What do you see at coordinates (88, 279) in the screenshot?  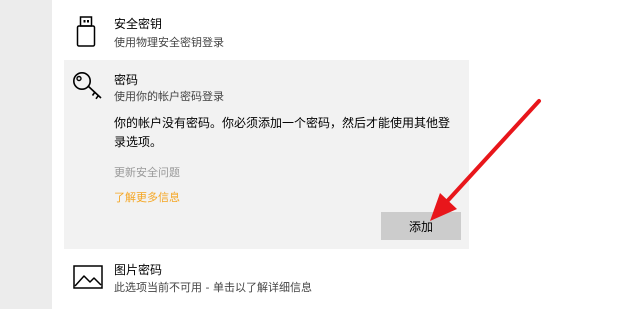 I see `picture-icon` at bounding box center [88, 279].